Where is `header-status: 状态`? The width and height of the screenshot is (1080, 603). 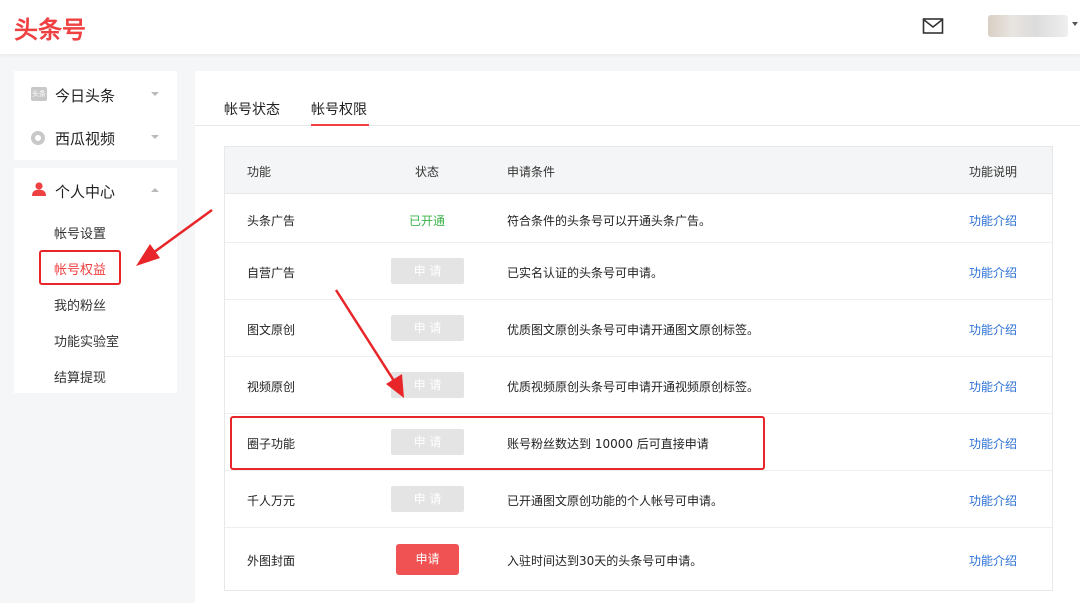 header-status: 状态 is located at coordinates (427, 172).